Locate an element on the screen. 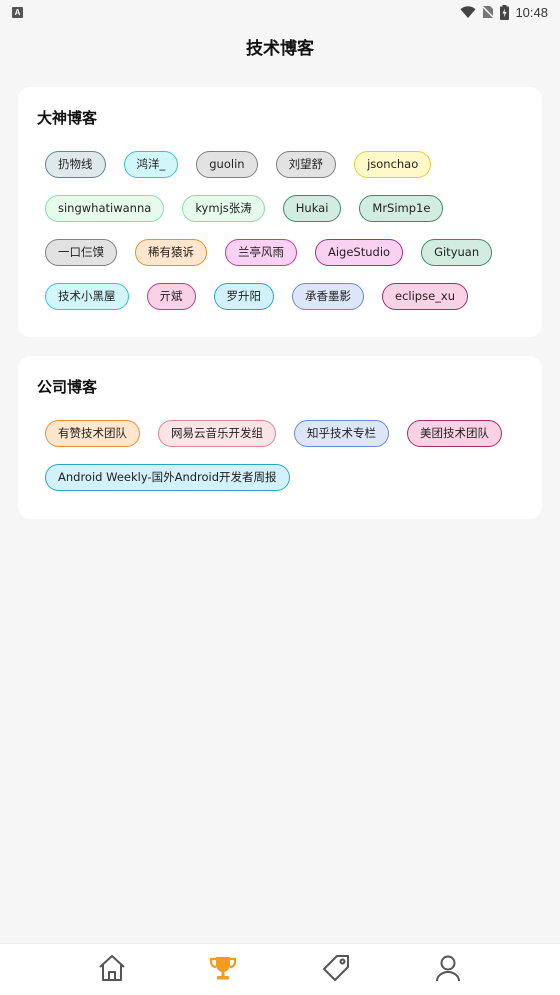 This screenshot has height=995, width=560. tag-chip: Gityuan is located at coordinates (457, 252).